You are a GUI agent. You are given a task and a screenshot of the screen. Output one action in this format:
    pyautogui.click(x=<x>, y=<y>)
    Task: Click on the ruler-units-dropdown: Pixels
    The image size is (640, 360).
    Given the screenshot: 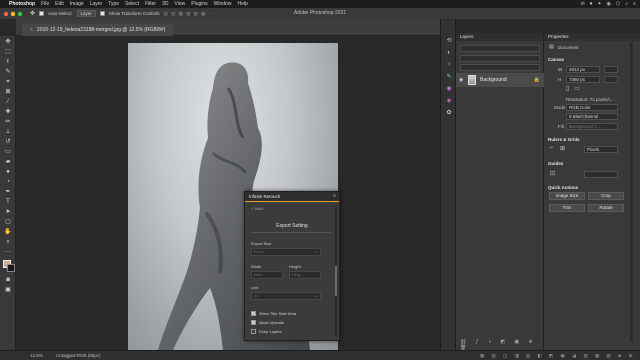 What is the action you would take?
    pyautogui.click(x=601, y=149)
    